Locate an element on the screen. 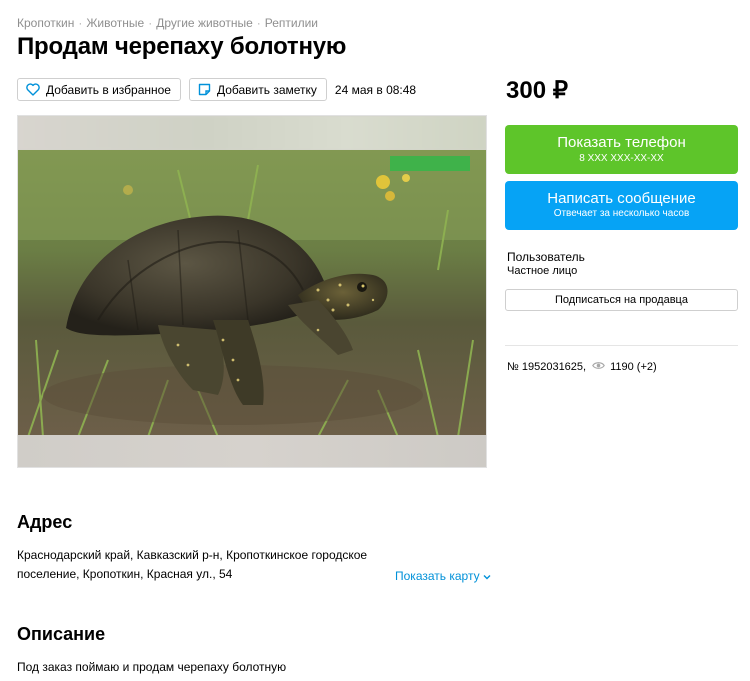 The image size is (750, 681). view-count: 1190 (+2) is located at coordinates (624, 367).